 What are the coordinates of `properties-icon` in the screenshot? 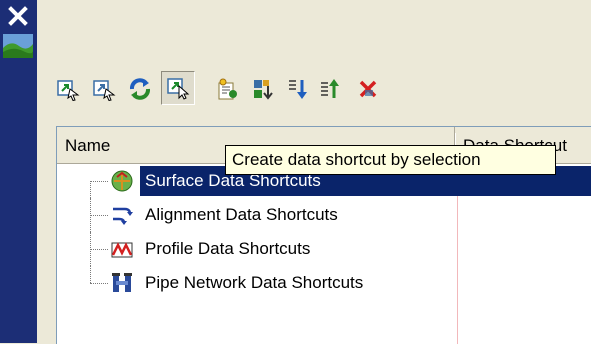 It's located at (227, 89).